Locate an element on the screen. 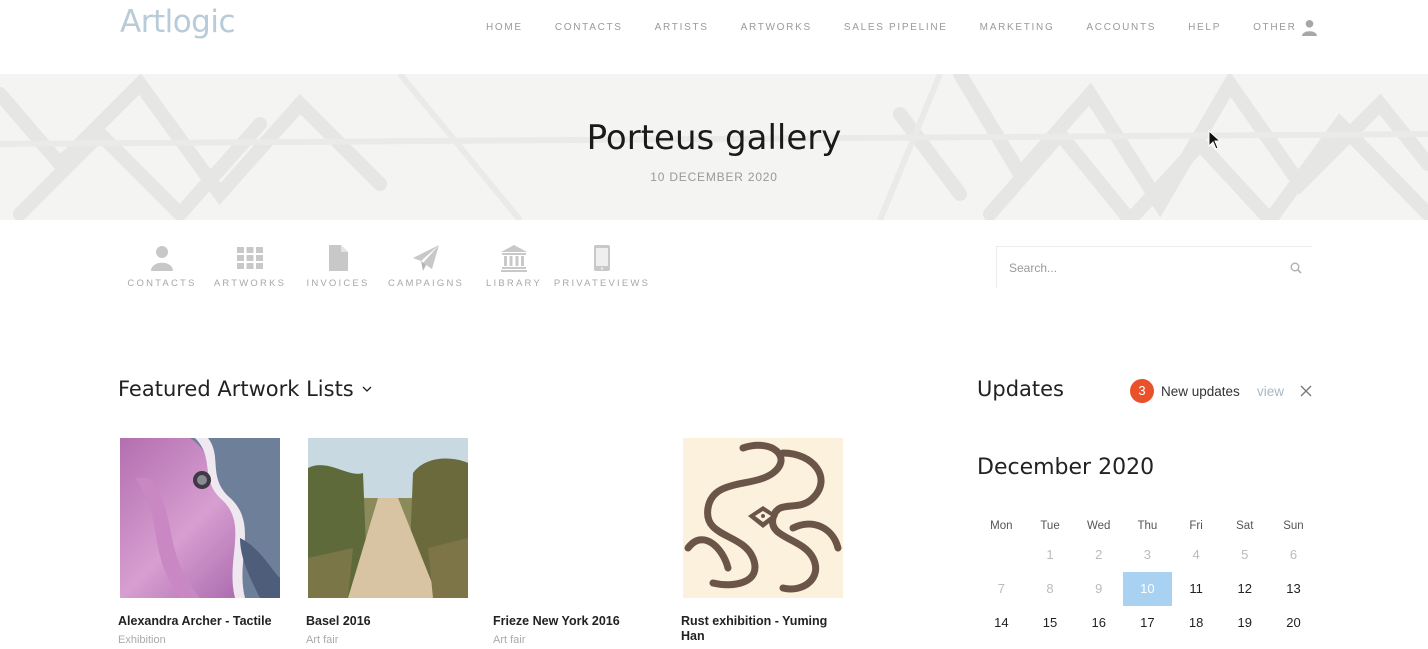 The width and height of the screenshot is (1428, 649). nav-marketing: MARKETING is located at coordinates (1017, 28).